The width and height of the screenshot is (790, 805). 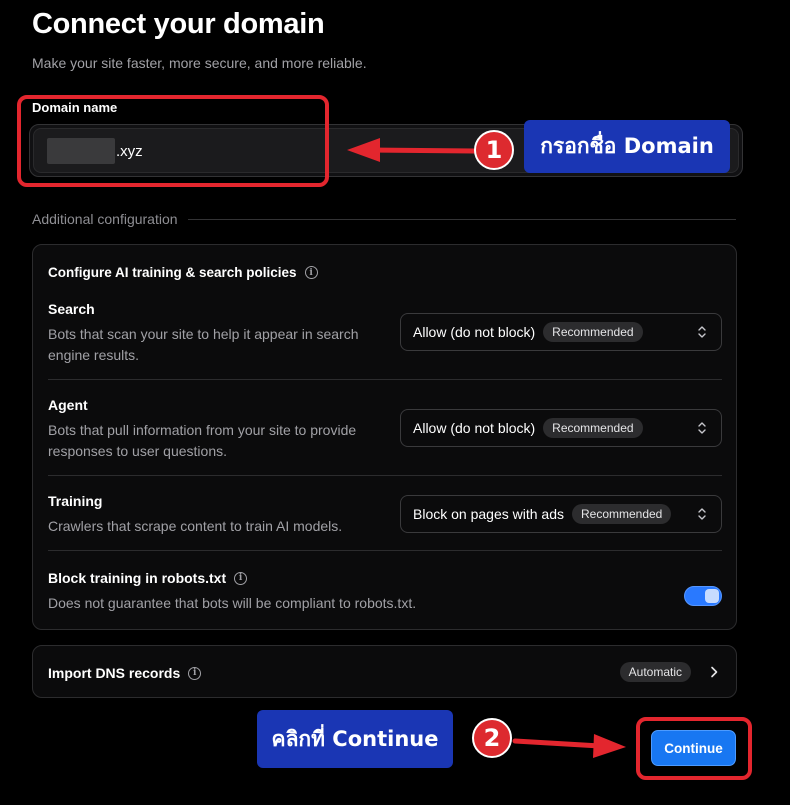 I want to click on automatic-badge: Automatic, so click(x=655, y=672).